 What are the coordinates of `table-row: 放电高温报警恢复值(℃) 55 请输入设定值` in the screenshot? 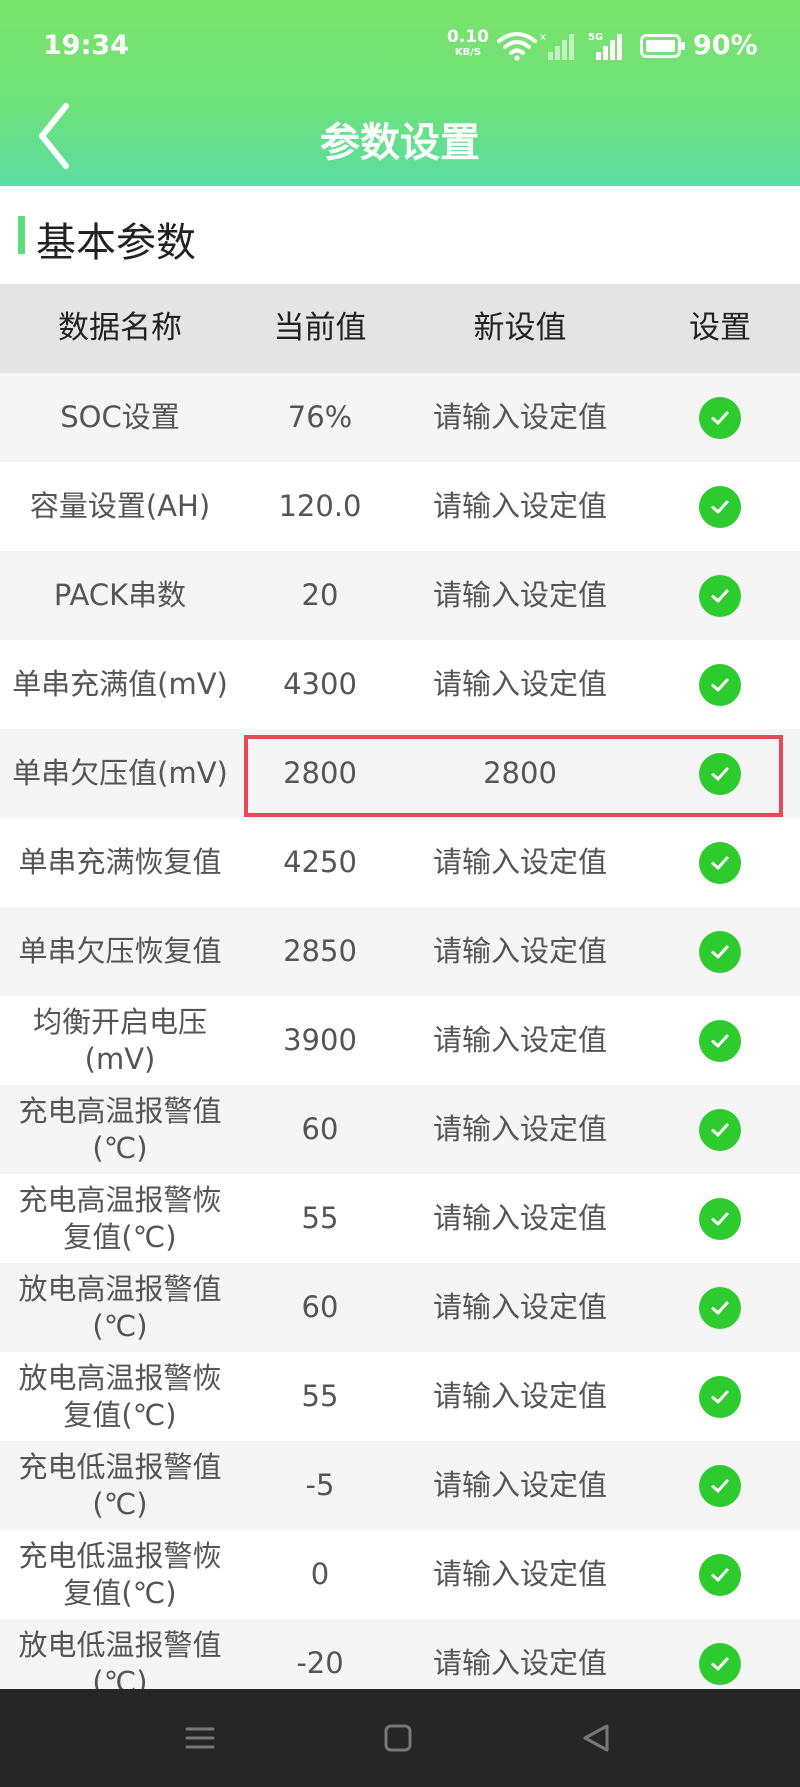 It's located at (400, 1396).